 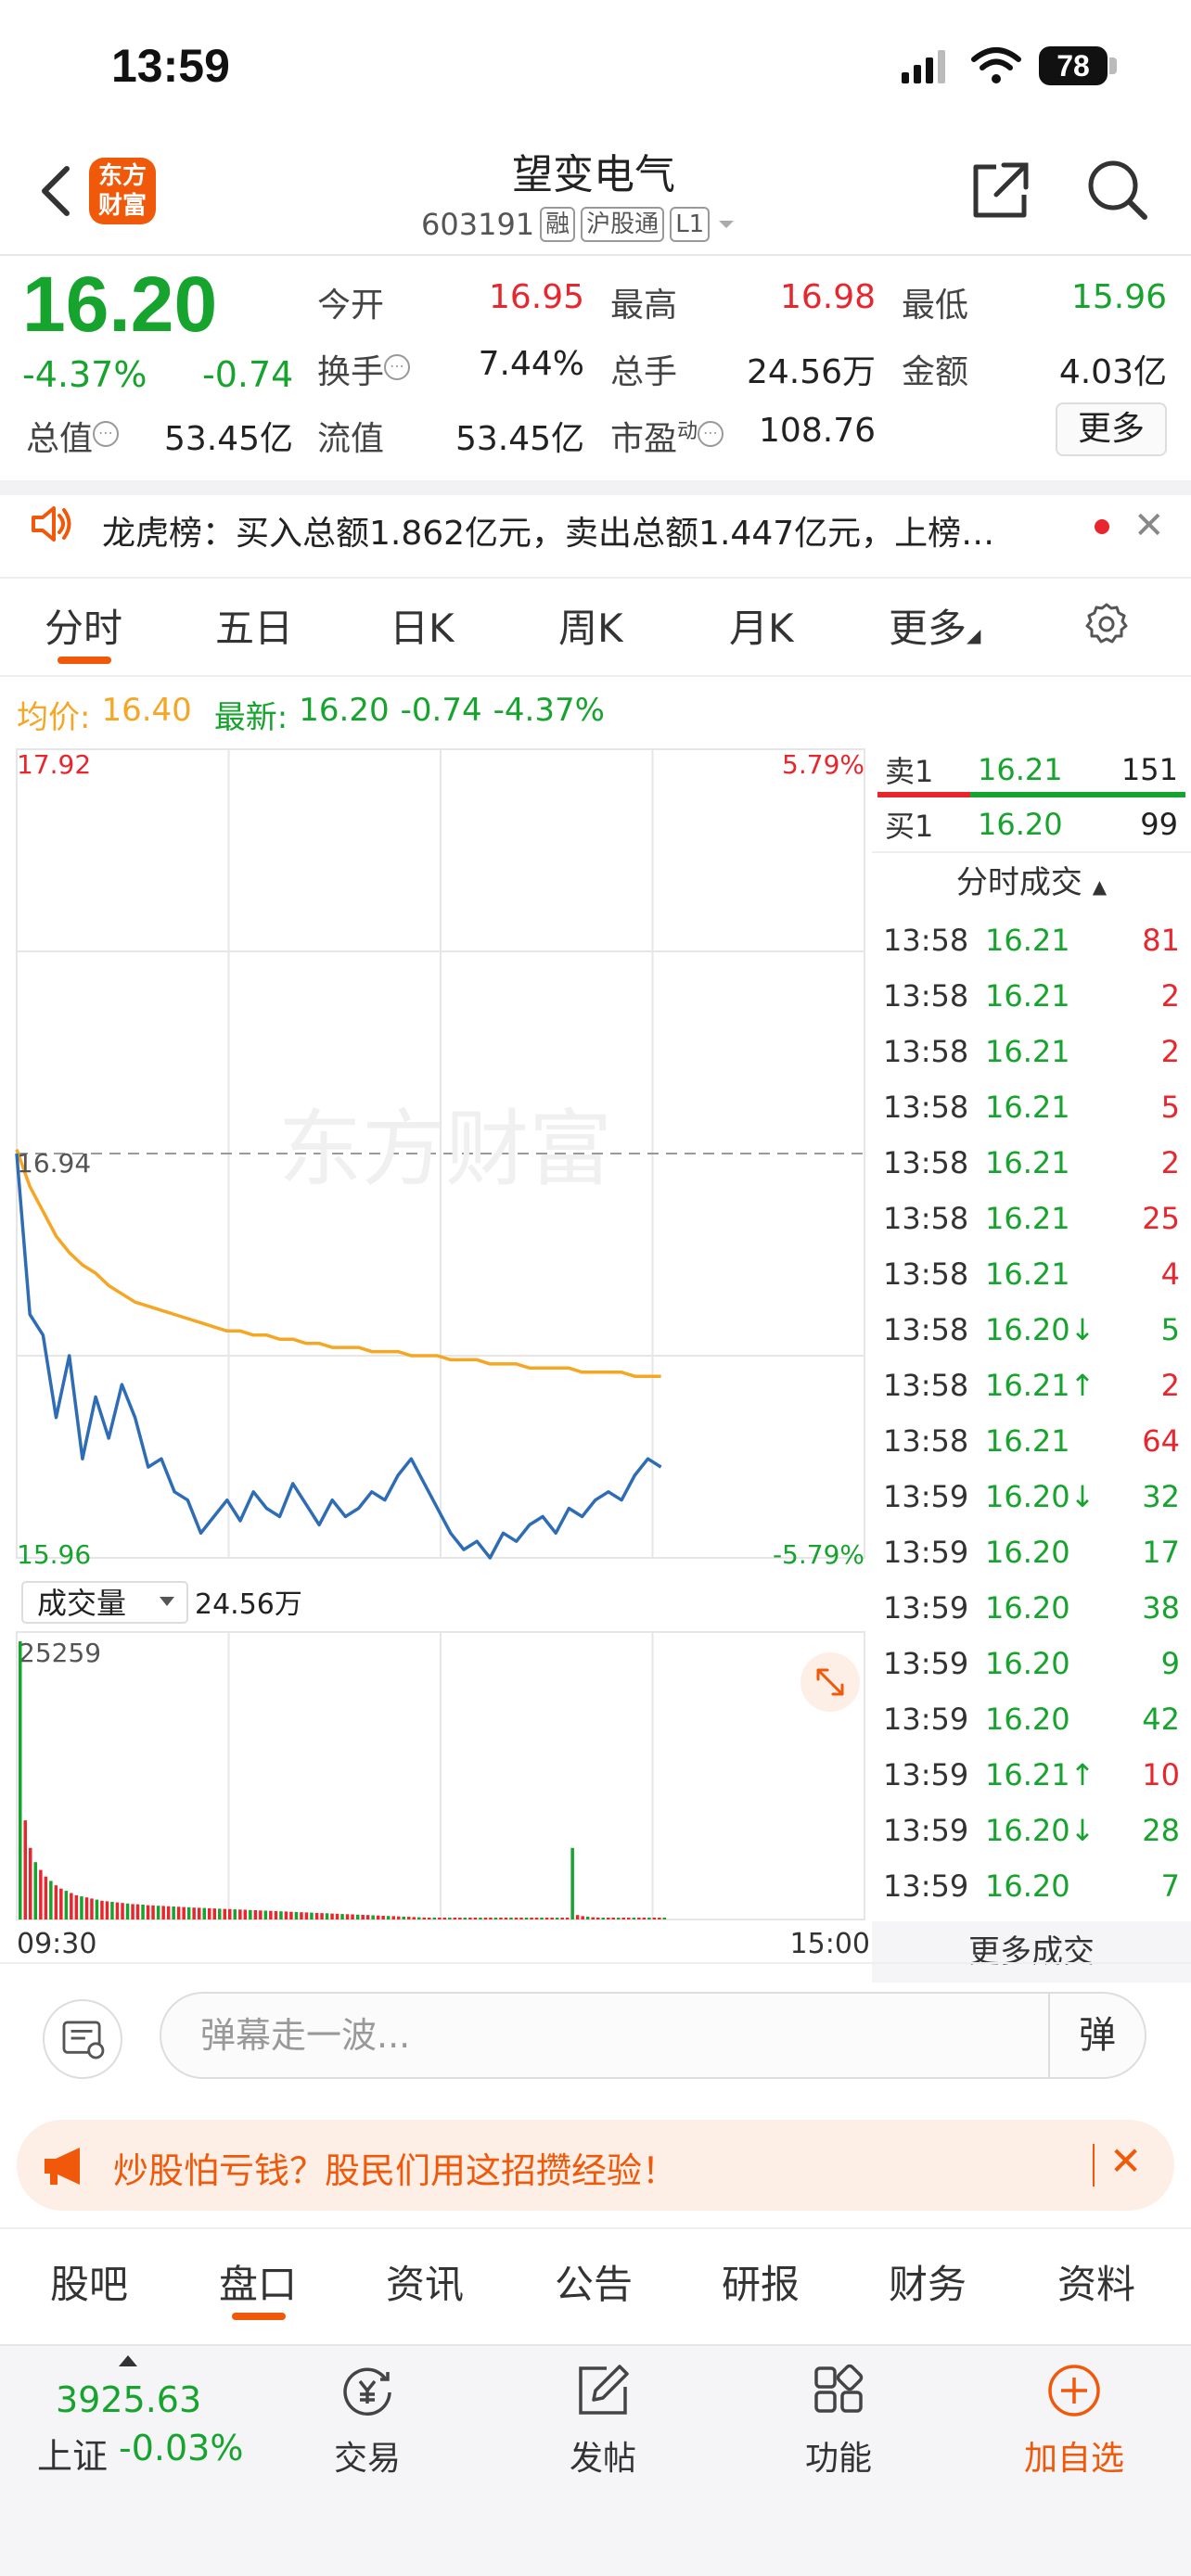 What do you see at coordinates (838, 2420) in the screenshot?
I see `tab-functions: 功能` at bounding box center [838, 2420].